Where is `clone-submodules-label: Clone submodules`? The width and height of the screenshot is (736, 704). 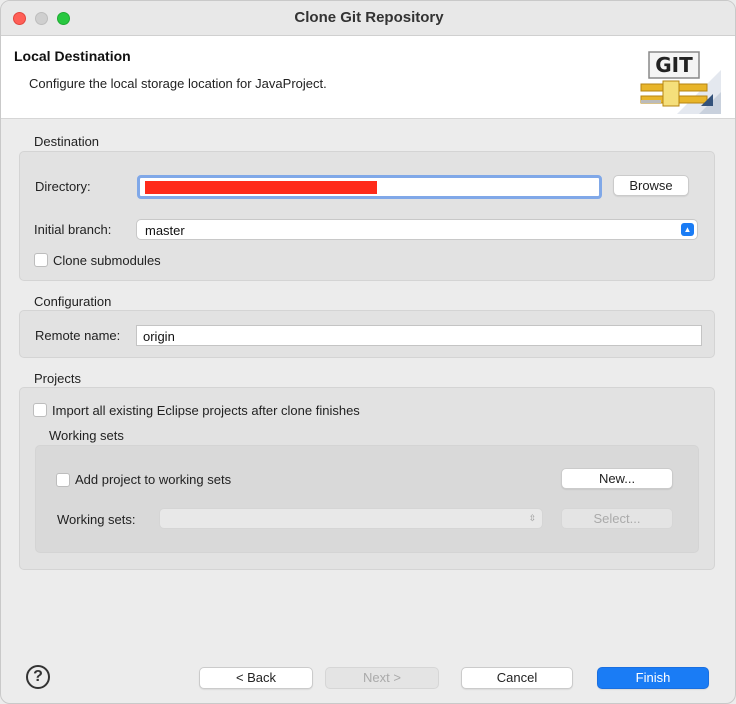
clone-submodules-label: Clone submodules is located at coordinates (107, 260).